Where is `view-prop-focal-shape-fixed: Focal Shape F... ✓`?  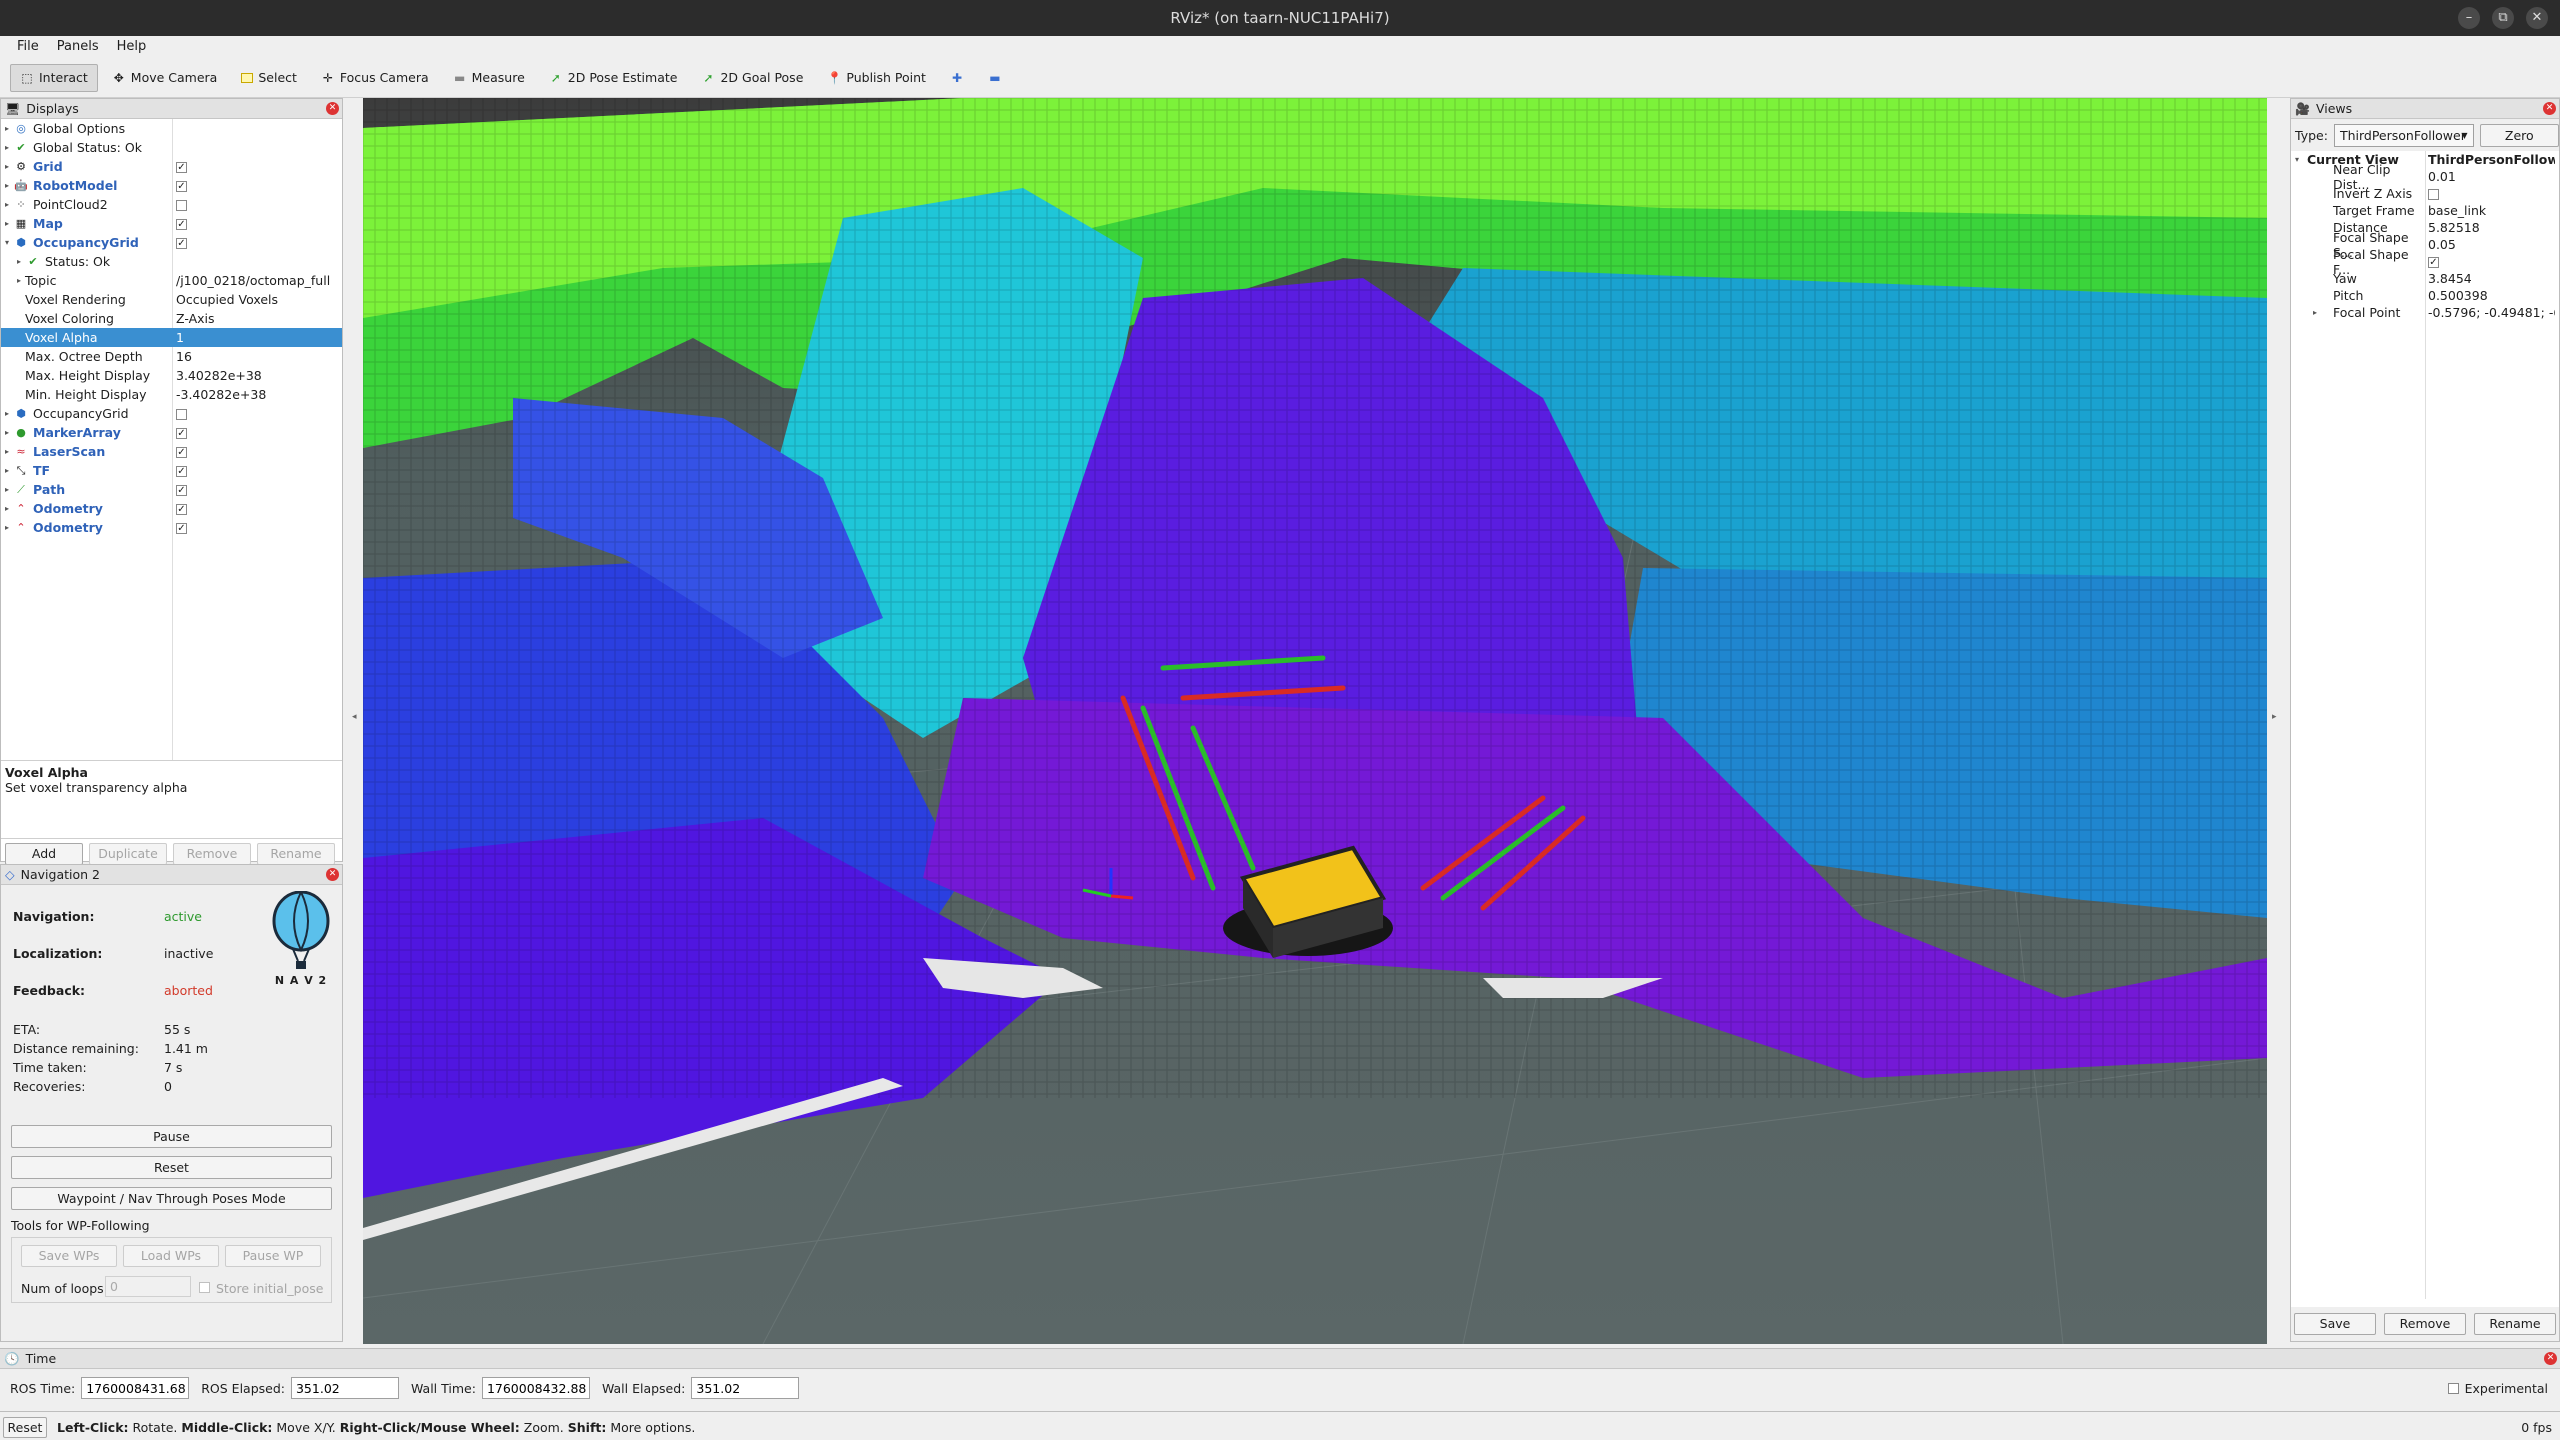 view-prop-focal-shape-fixed: Focal Shape F... ✓ is located at coordinates (2425, 262).